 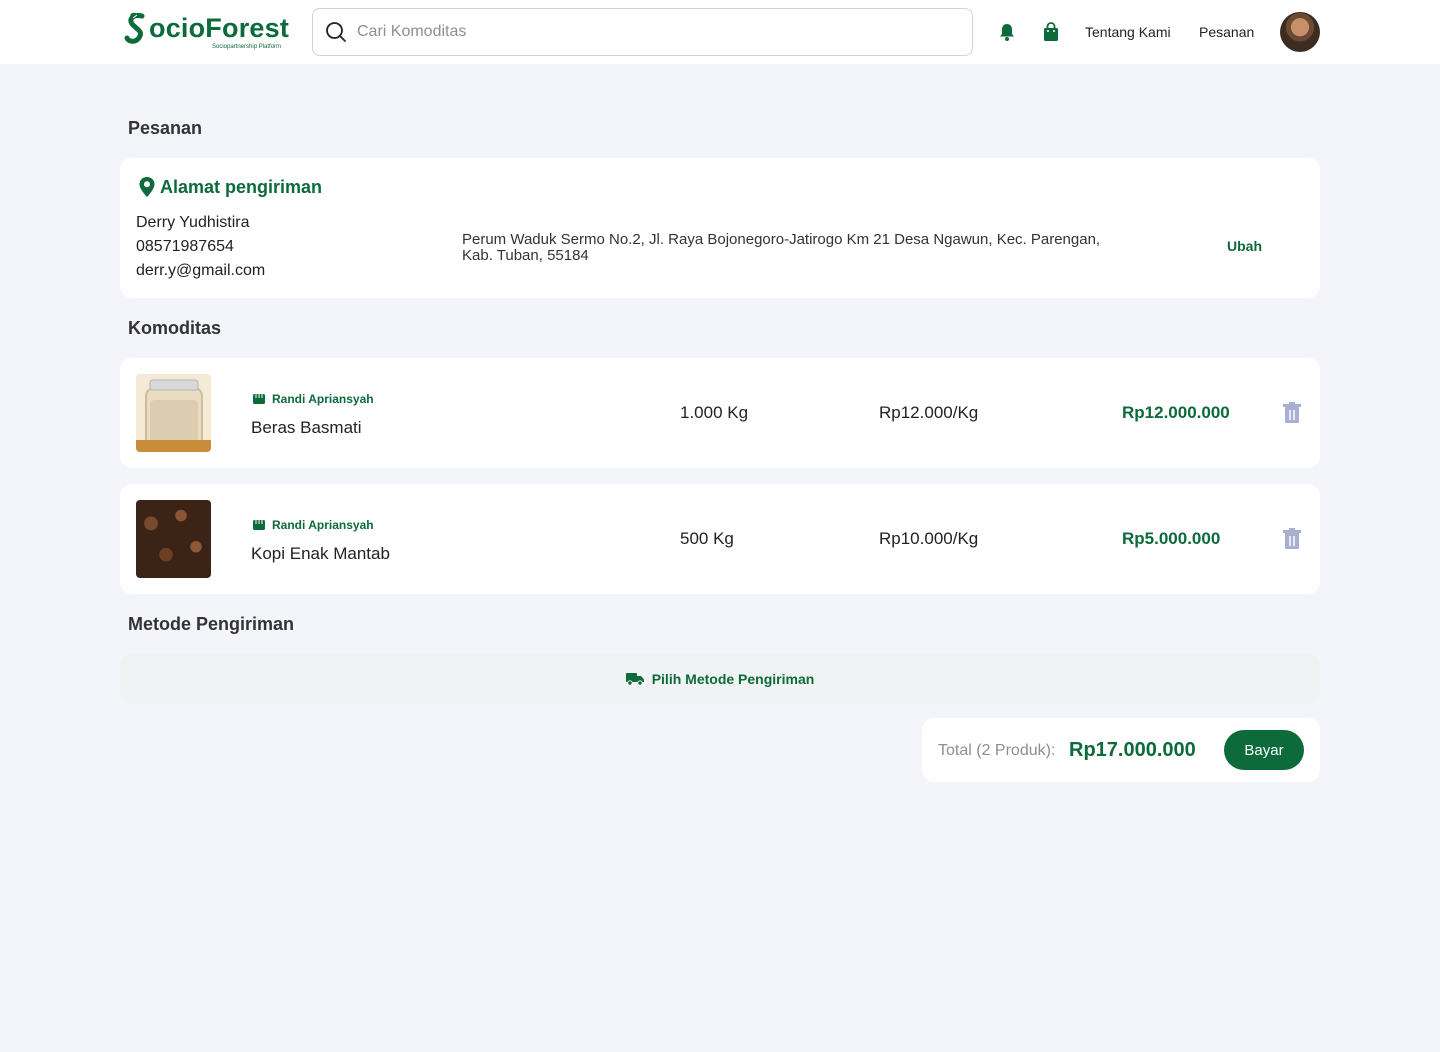 What do you see at coordinates (201, 270) in the screenshot?
I see `recipient-email: derr.y@gmail.com` at bounding box center [201, 270].